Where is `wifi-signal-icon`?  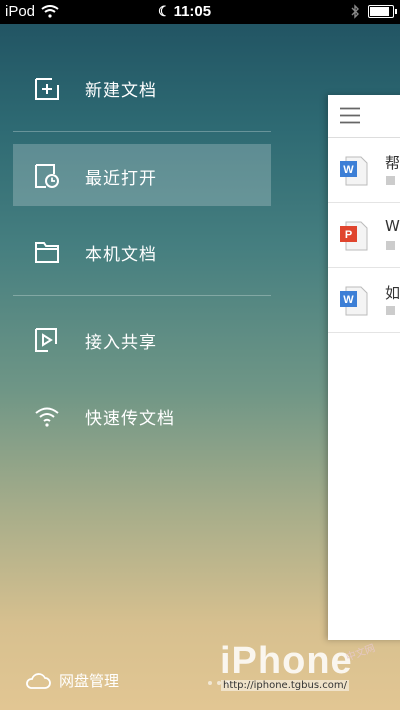 wifi-signal-icon is located at coordinates (50, 11).